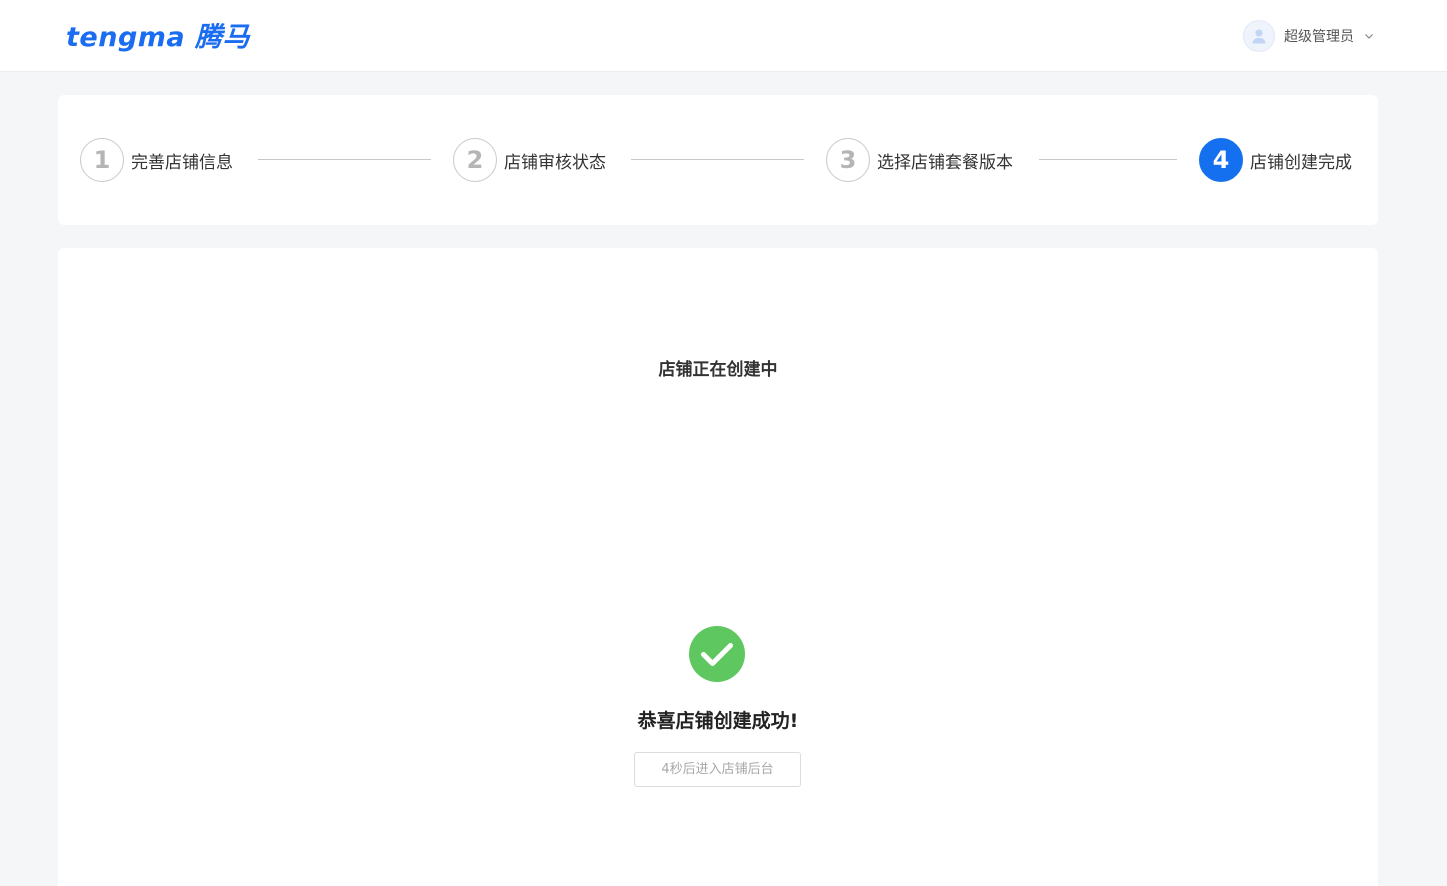 This screenshot has width=1447, height=886. I want to click on user-menu: 超级管理员, so click(1309, 36).